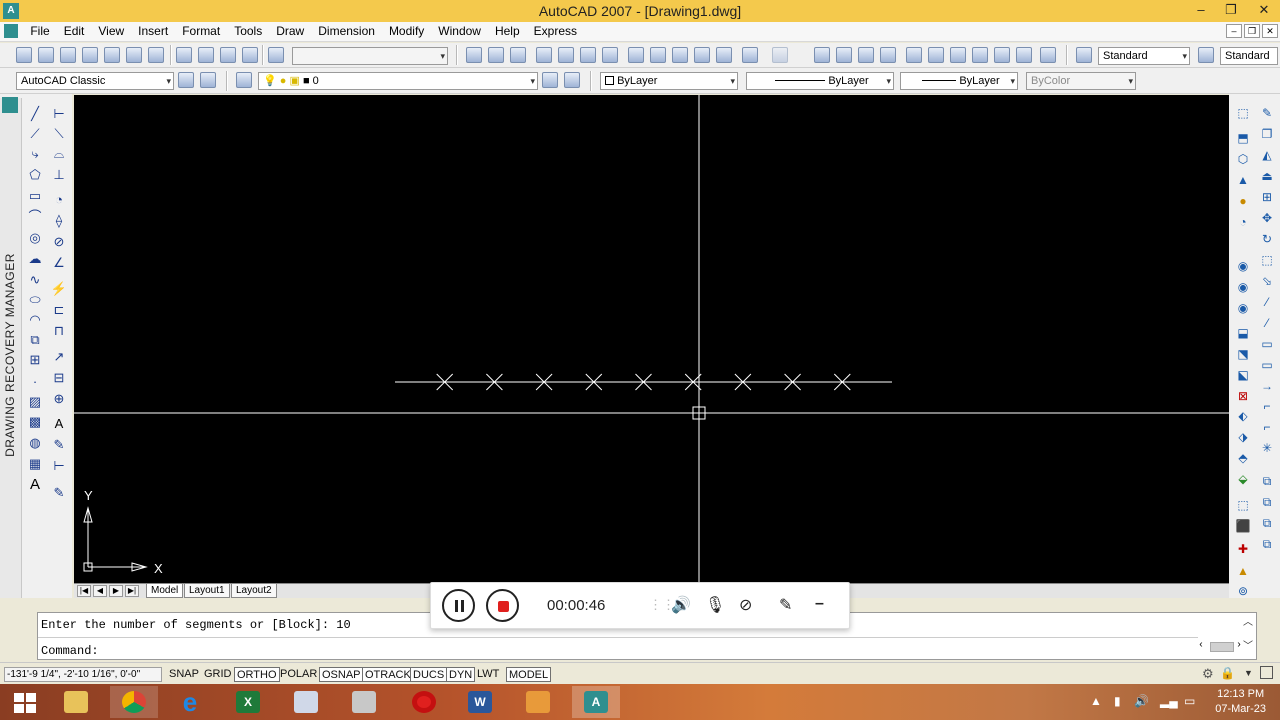 The width and height of the screenshot is (1280, 720). Describe the element at coordinates (636, 55) in the screenshot. I see `cut-icon` at that location.